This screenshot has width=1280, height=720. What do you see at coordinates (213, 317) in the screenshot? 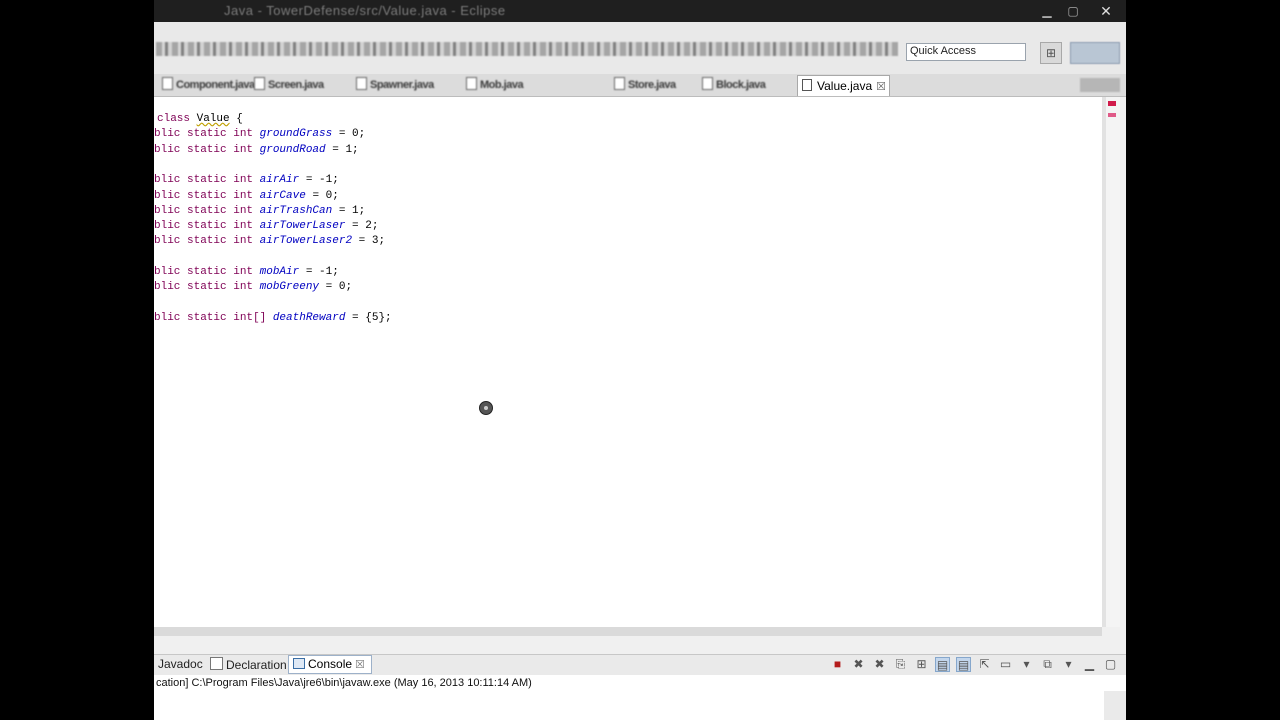
I see `keyword: blic static int[]` at bounding box center [213, 317].